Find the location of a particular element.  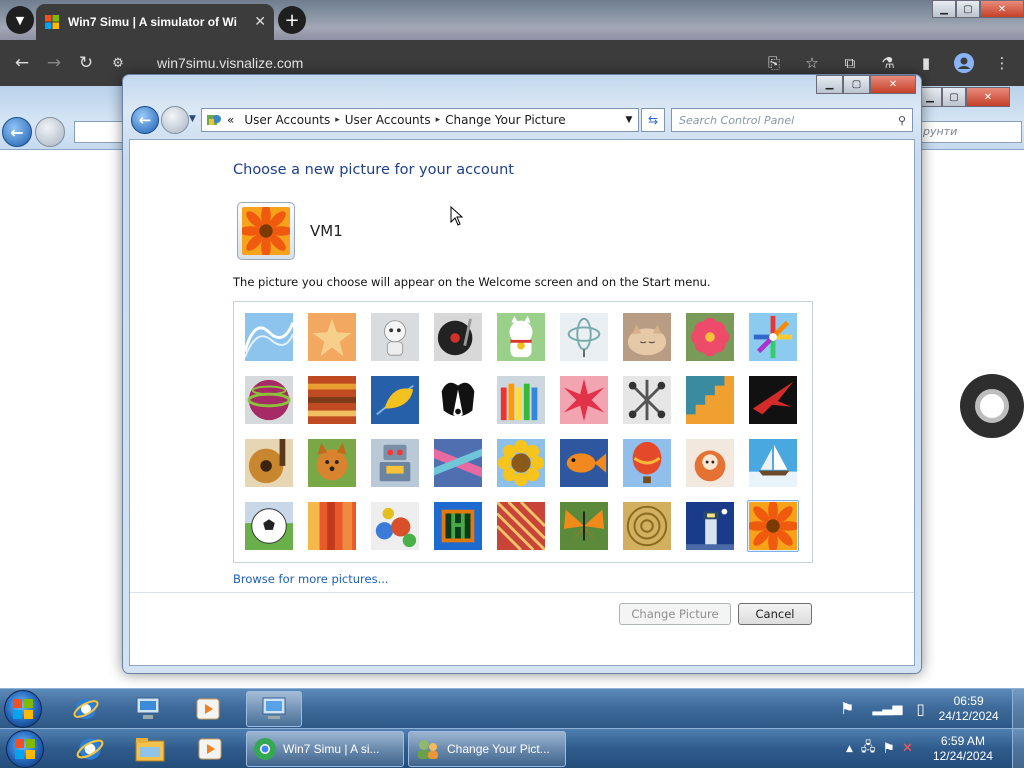

picture-option-fabric is located at coordinates (332, 400).